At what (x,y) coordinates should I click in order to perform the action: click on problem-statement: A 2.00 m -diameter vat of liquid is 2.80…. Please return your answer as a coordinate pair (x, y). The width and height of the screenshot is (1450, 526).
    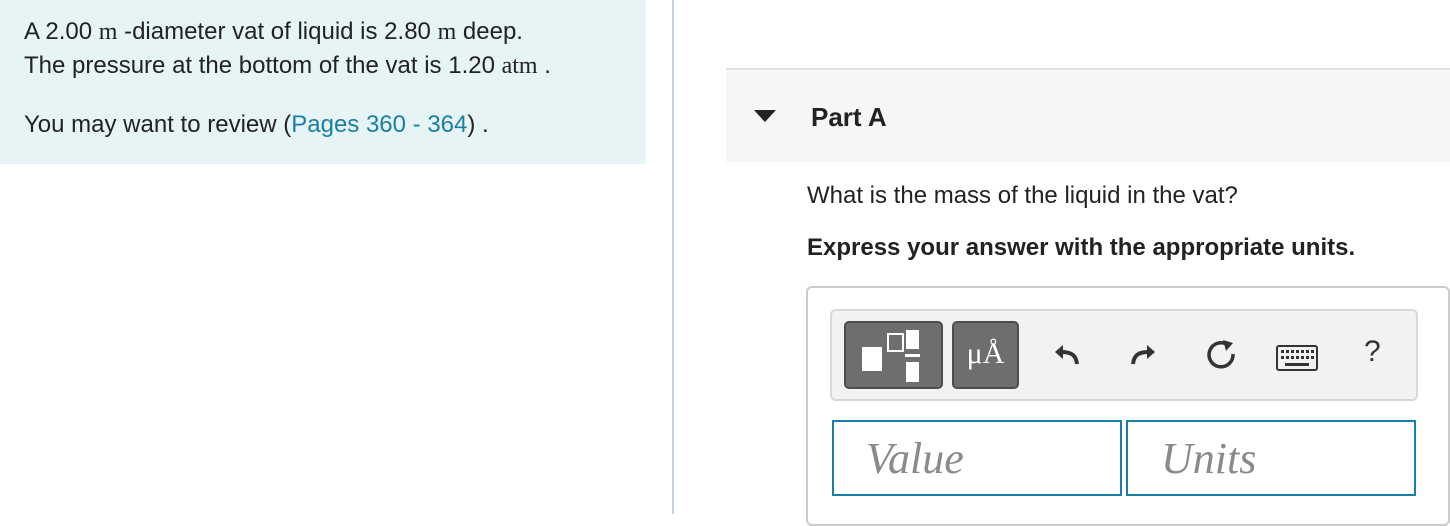
    Looking at the image, I should click on (323, 82).